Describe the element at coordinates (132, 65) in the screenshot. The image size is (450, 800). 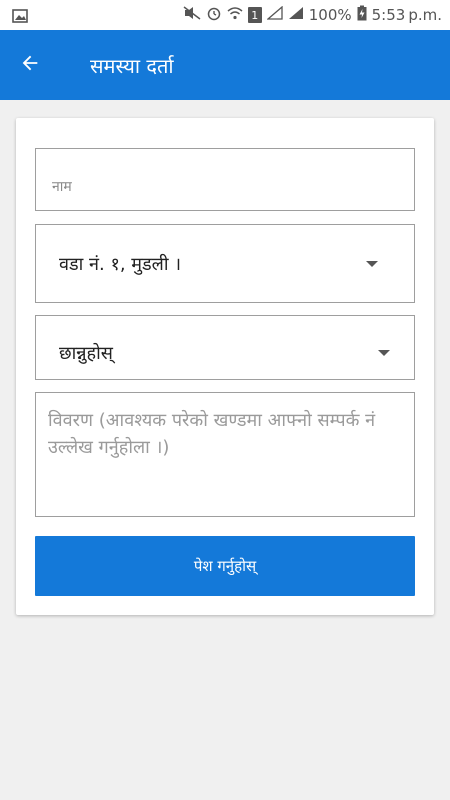
I see `page-title: समस्या दर्ता` at that location.